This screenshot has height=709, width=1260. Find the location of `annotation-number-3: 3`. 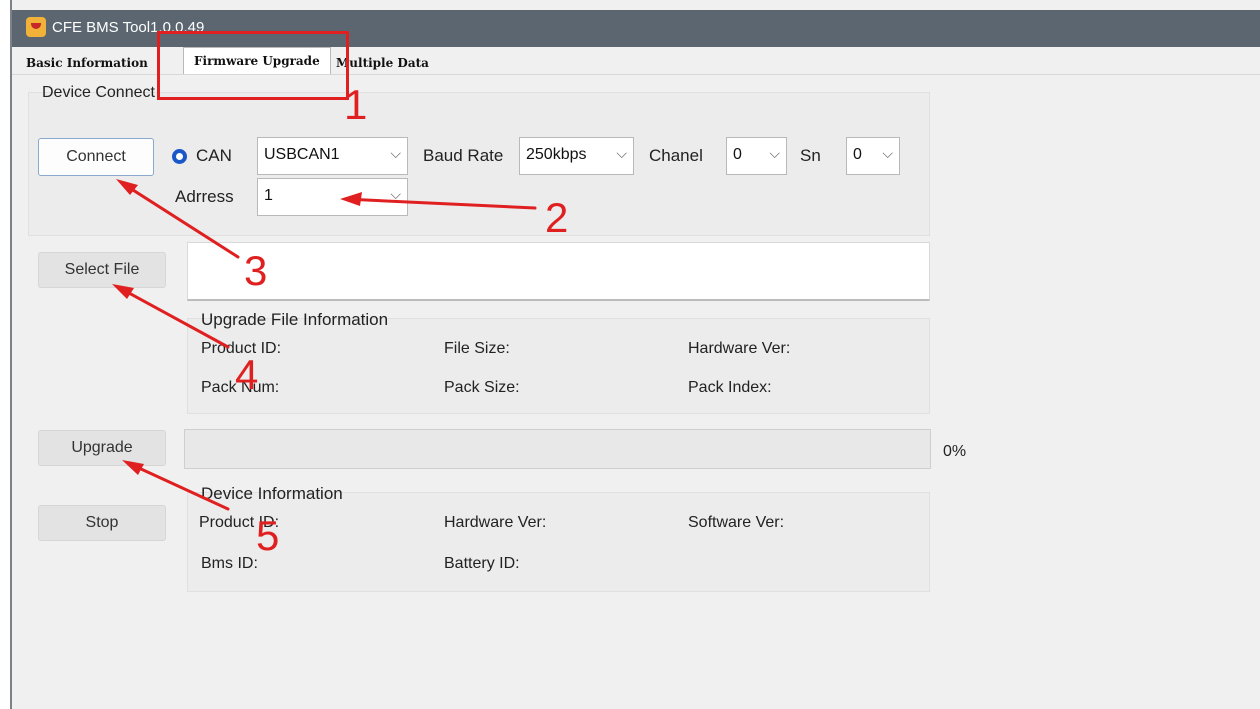

annotation-number-3: 3 is located at coordinates (256, 270).